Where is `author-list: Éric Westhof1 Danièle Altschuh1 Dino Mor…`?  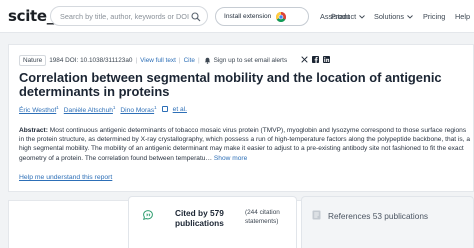
author-list: Éric Westhof1 Danièle Altschuh1 Dino Mor… is located at coordinates (103, 109).